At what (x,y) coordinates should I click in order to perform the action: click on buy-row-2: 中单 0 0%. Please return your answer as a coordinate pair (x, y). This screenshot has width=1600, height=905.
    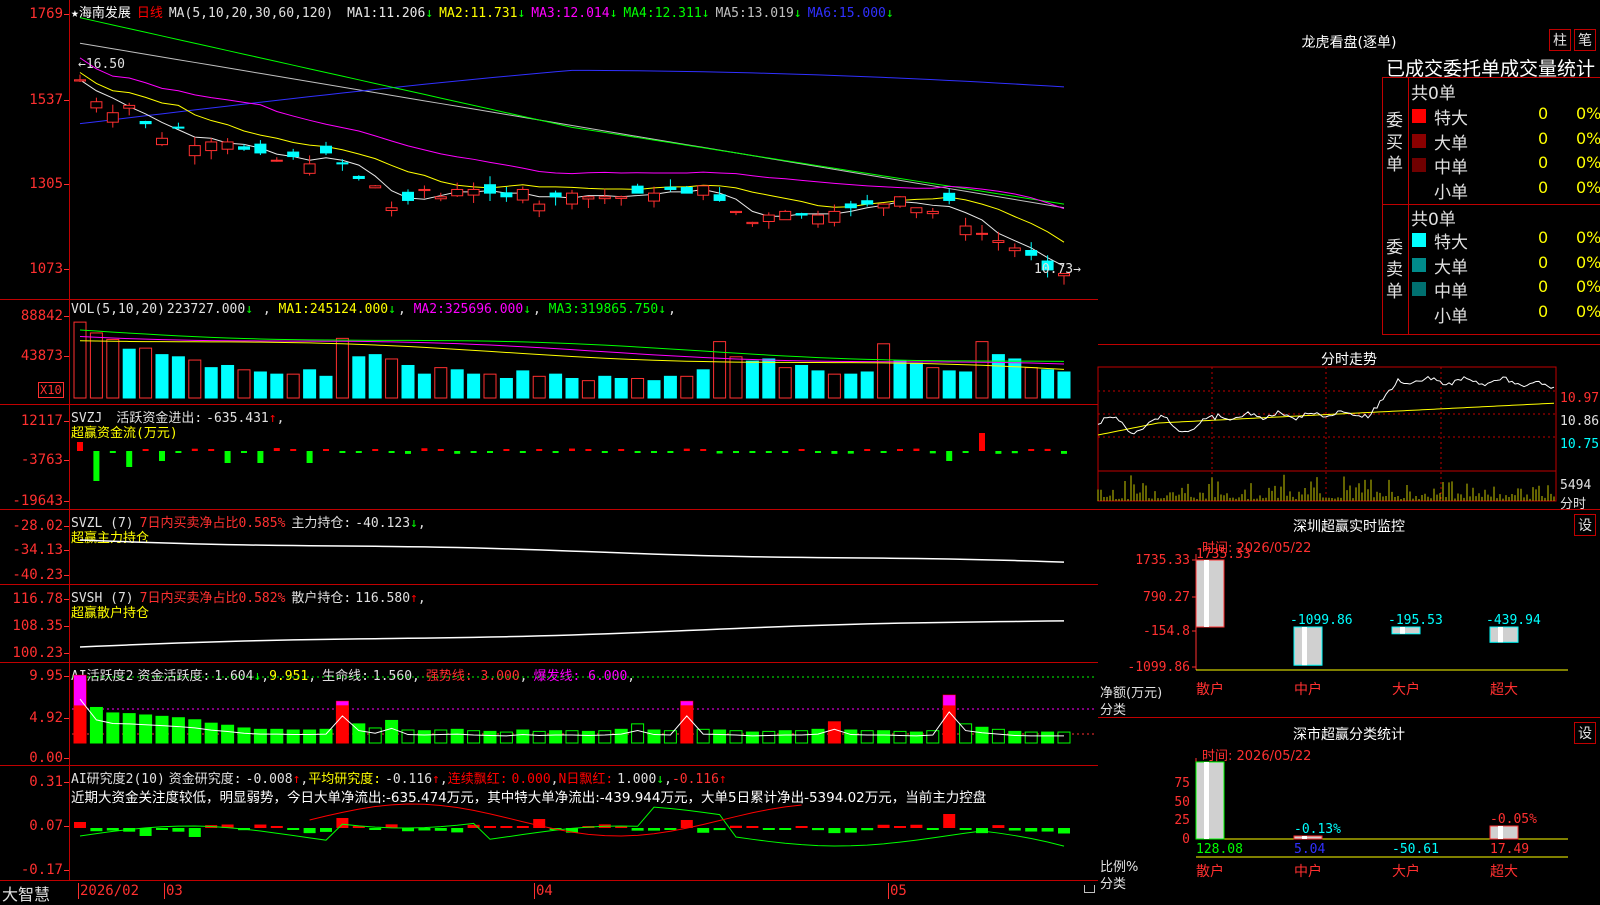
    Looking at the image, I should click on (1505, 165).